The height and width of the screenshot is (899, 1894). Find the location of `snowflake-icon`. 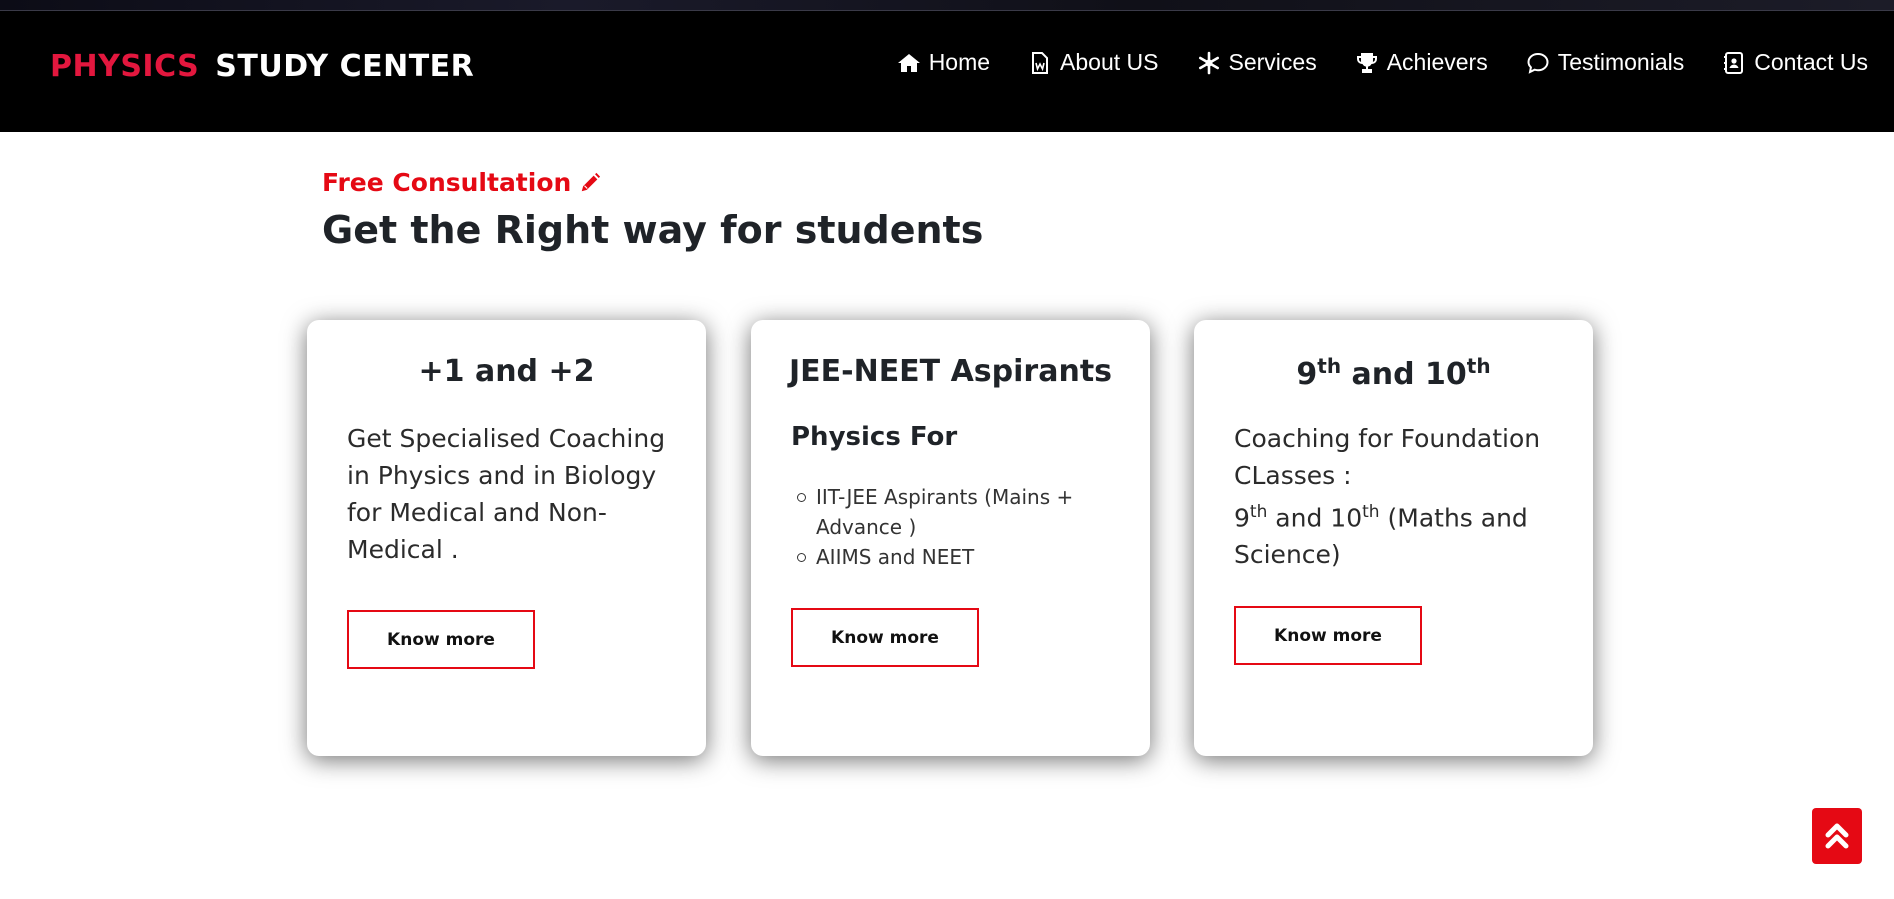

snowflake-icon is located at coordinates (1208, 62).